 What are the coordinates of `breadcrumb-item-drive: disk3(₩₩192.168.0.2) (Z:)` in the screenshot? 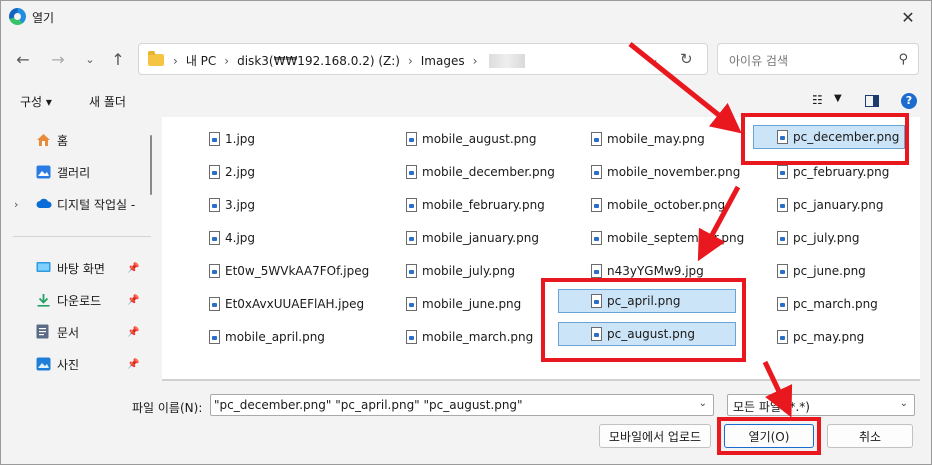 It's located at (318, 61).